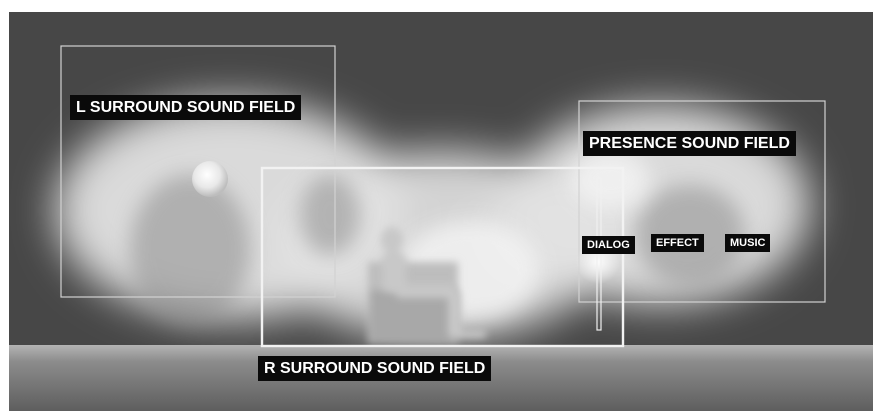  Describe the element at coordinates (748, 243) in the screenshot. I see `music-label: MUSIC` at that location.